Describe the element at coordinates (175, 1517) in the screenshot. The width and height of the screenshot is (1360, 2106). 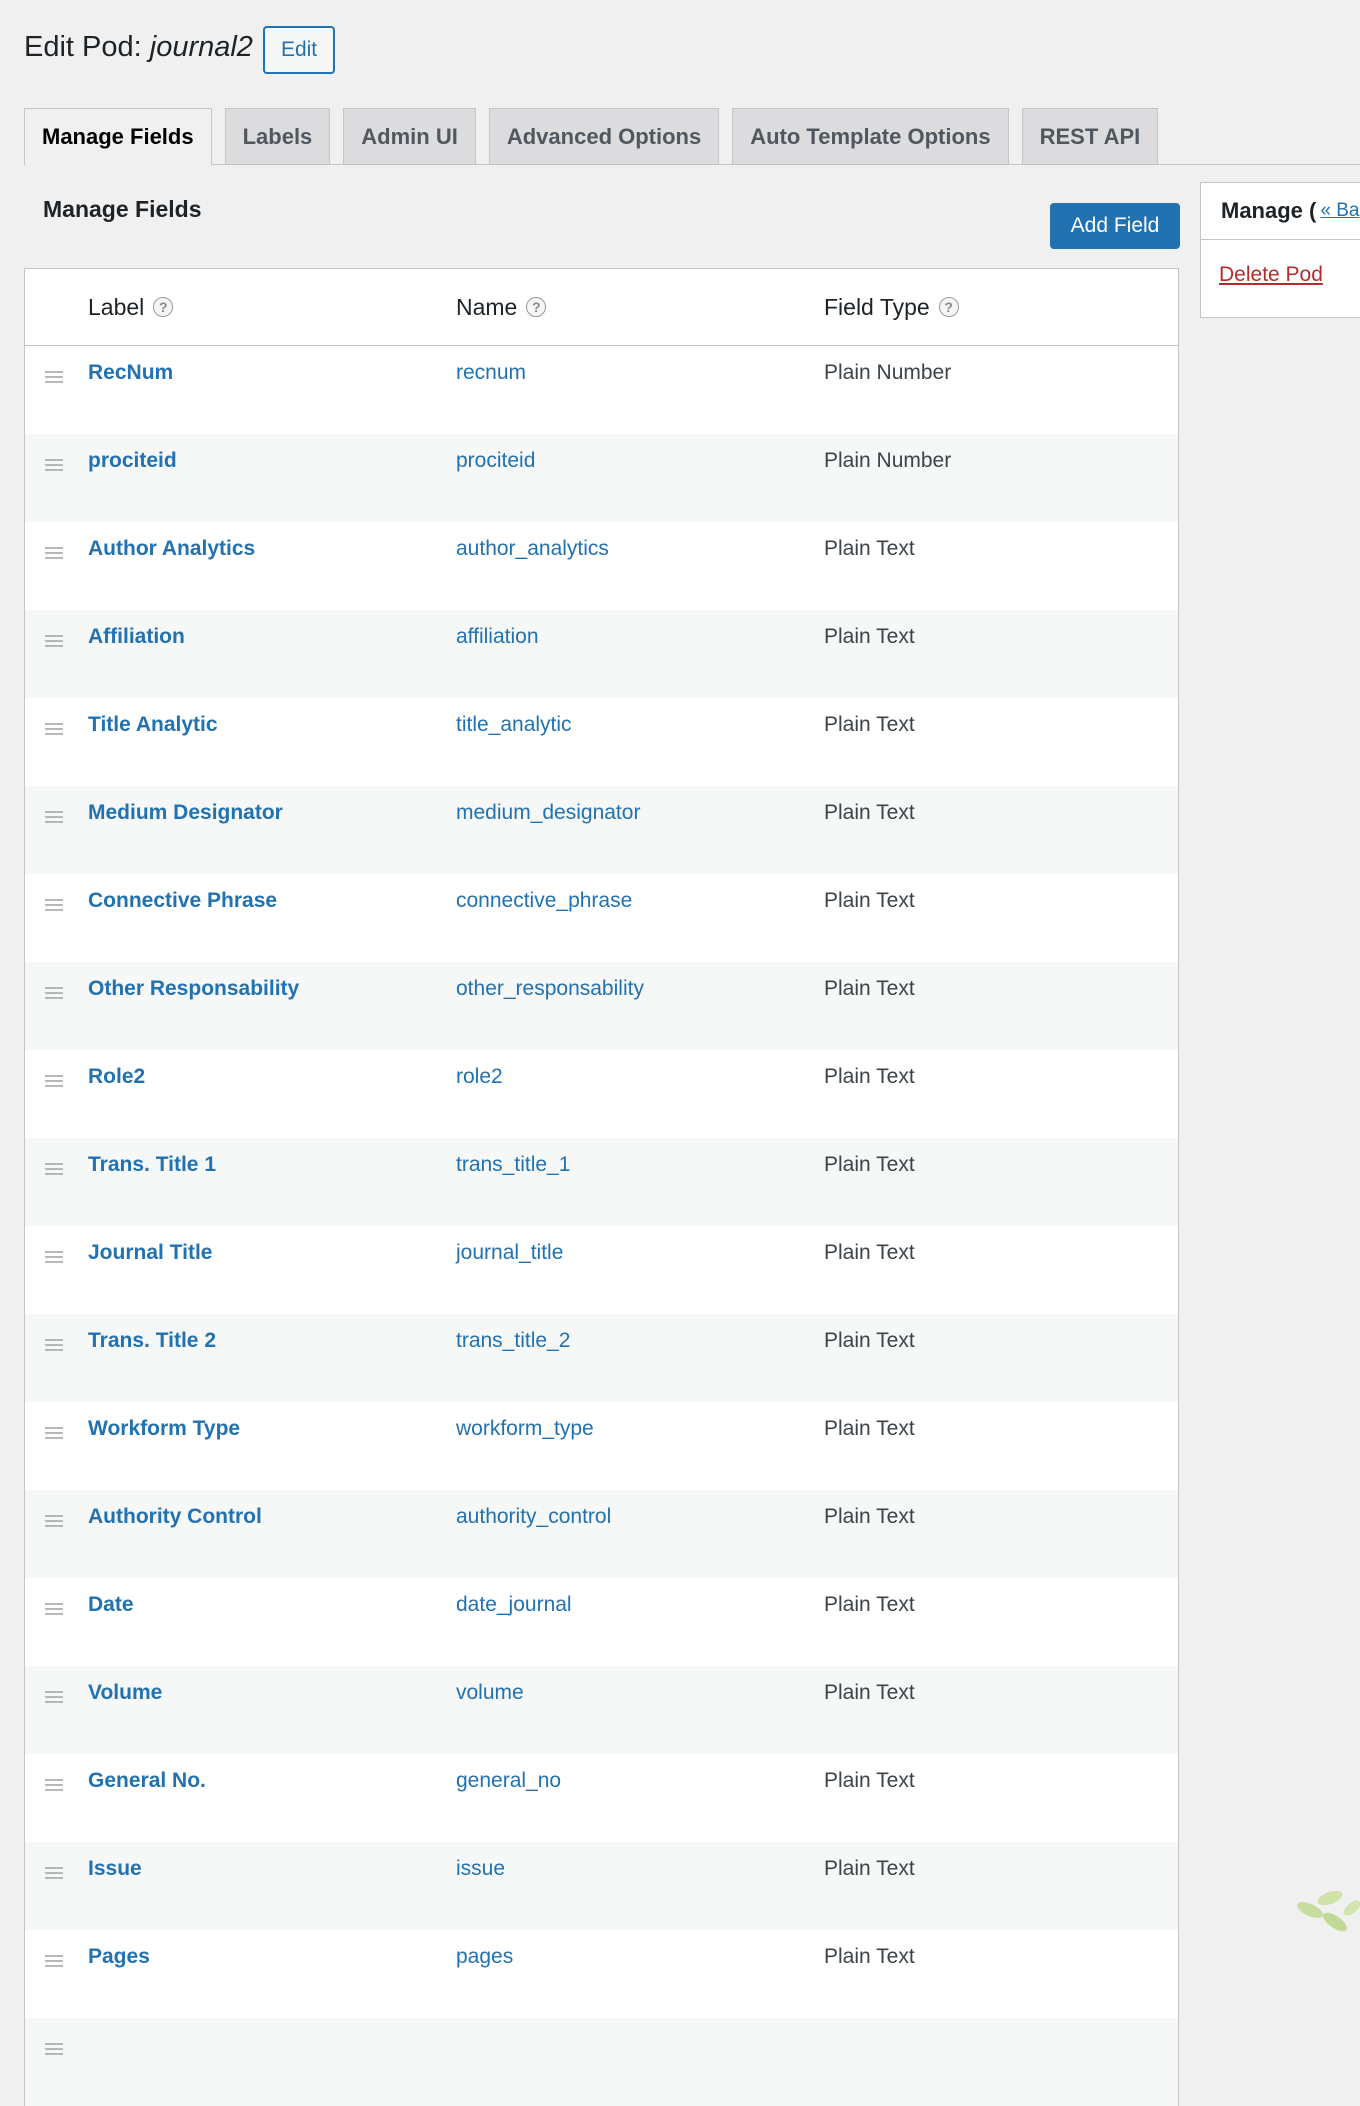
I see `field-label-link: Authority Control` at that location.